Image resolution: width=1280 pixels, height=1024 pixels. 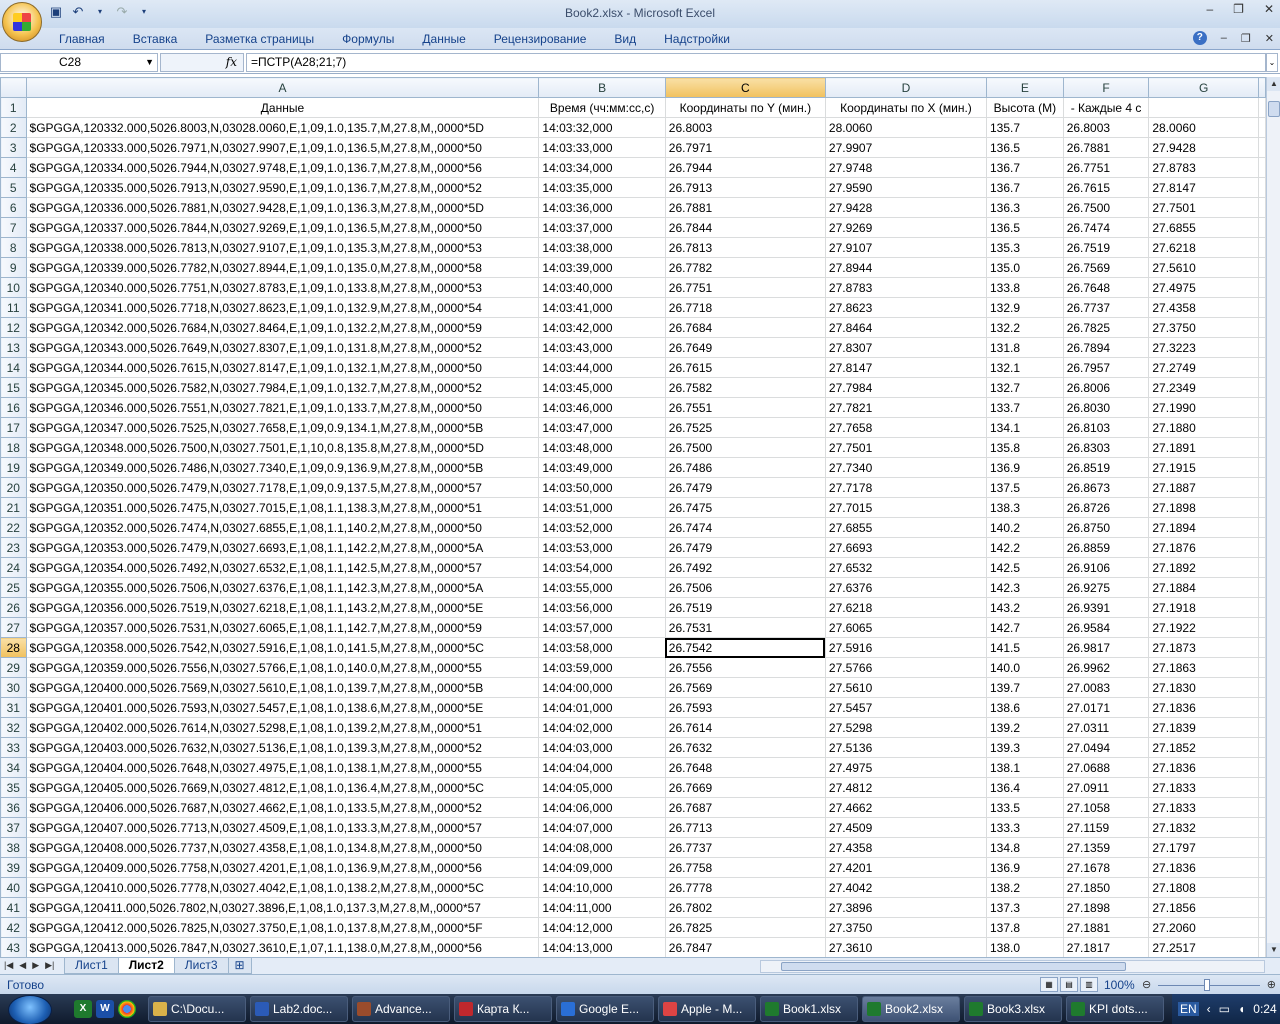 What do you see at coordinates (602, 227) in the screenshot?
I see `cell: 14:03:37,000` at bounding box center [602, 227].